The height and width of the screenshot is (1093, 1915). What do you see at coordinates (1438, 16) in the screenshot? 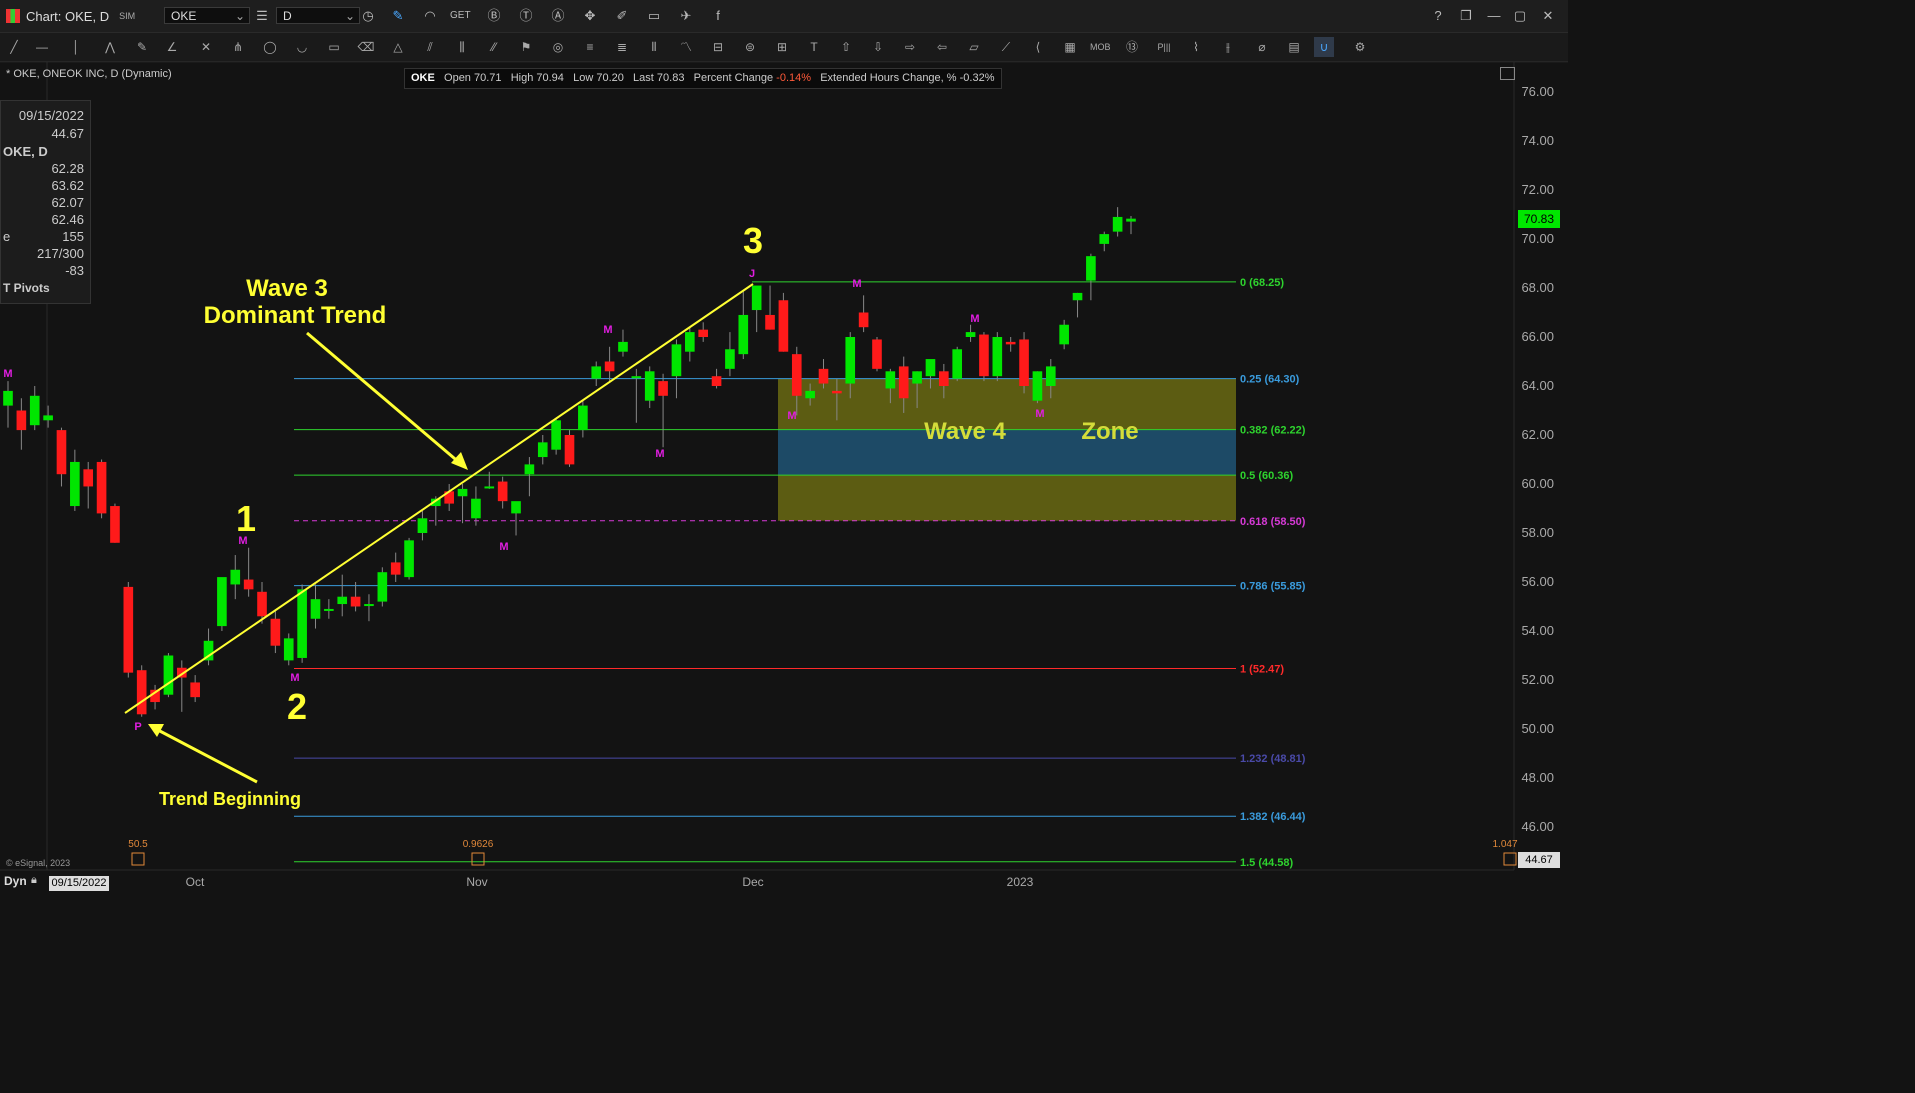
I see `help-icon: ?` at bounding box center [1438, 16].